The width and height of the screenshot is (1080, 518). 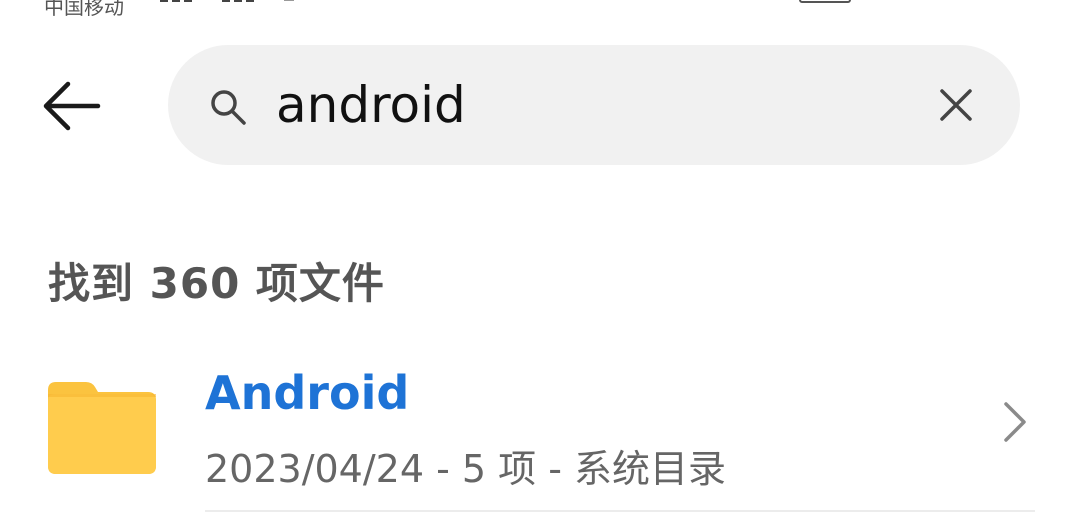 I want to click on signal-icon, so click(x=227, y=1).